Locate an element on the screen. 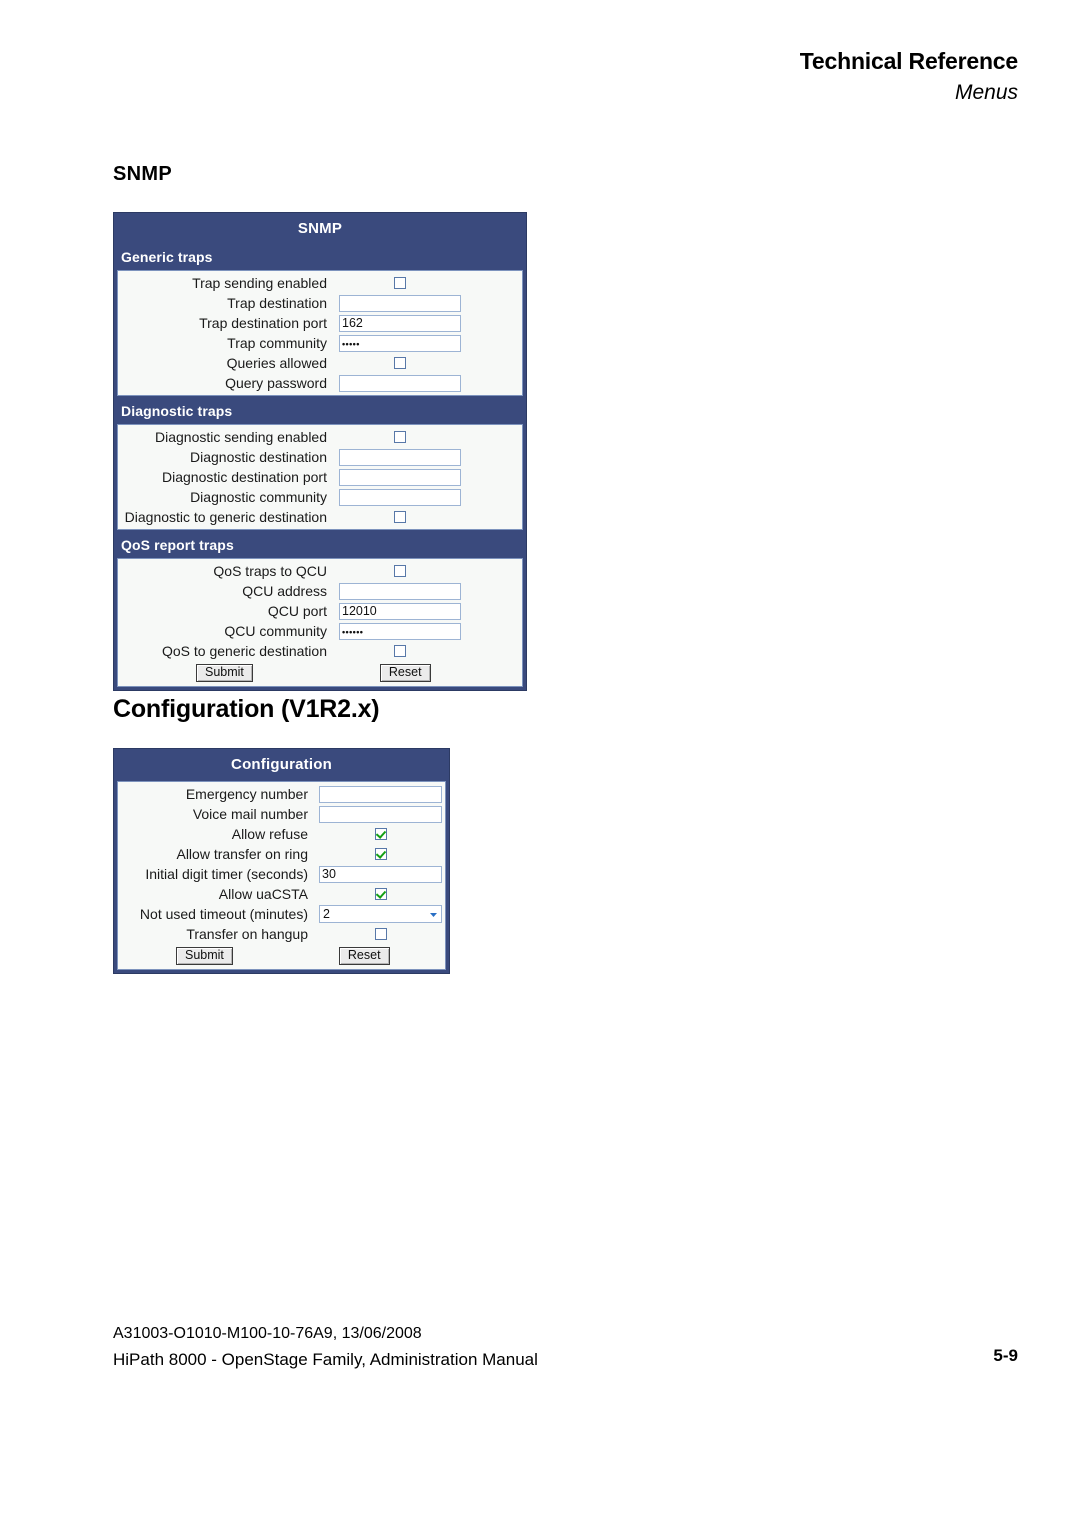 This screenshot has width=1080, height=1528. control-cell: ••••• is located at coordinates (429, 343).